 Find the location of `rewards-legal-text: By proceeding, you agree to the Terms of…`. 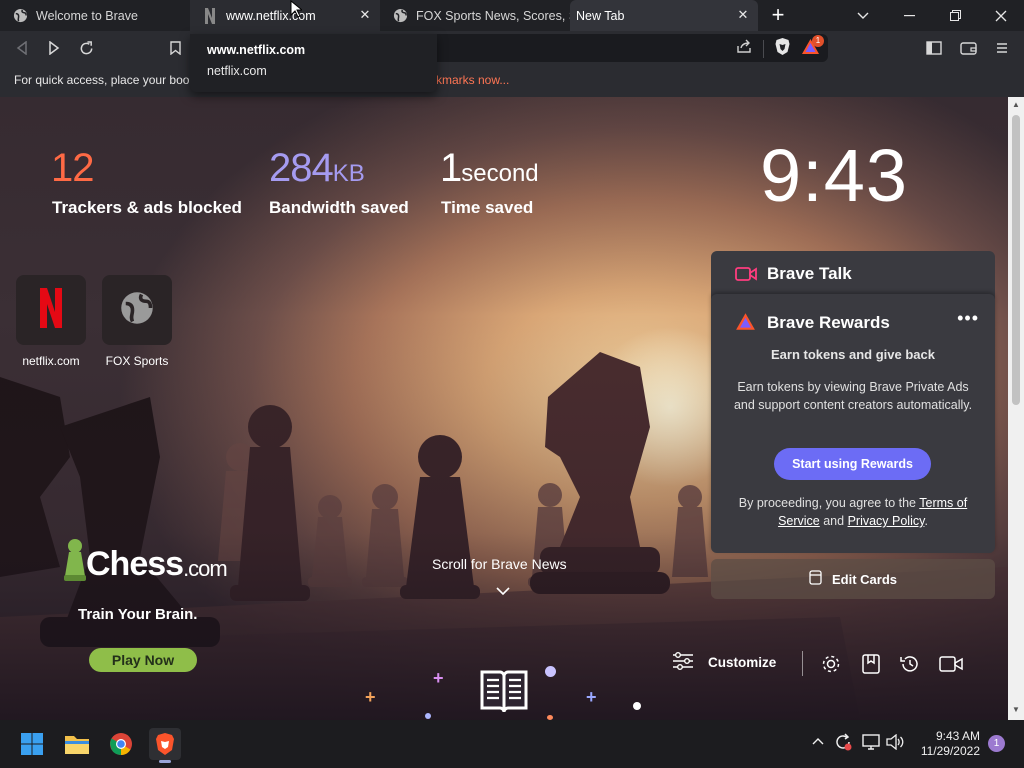

rewards-legal-text: By proceeding, you agree to the Terms of… is located at coordinates (853, 512).